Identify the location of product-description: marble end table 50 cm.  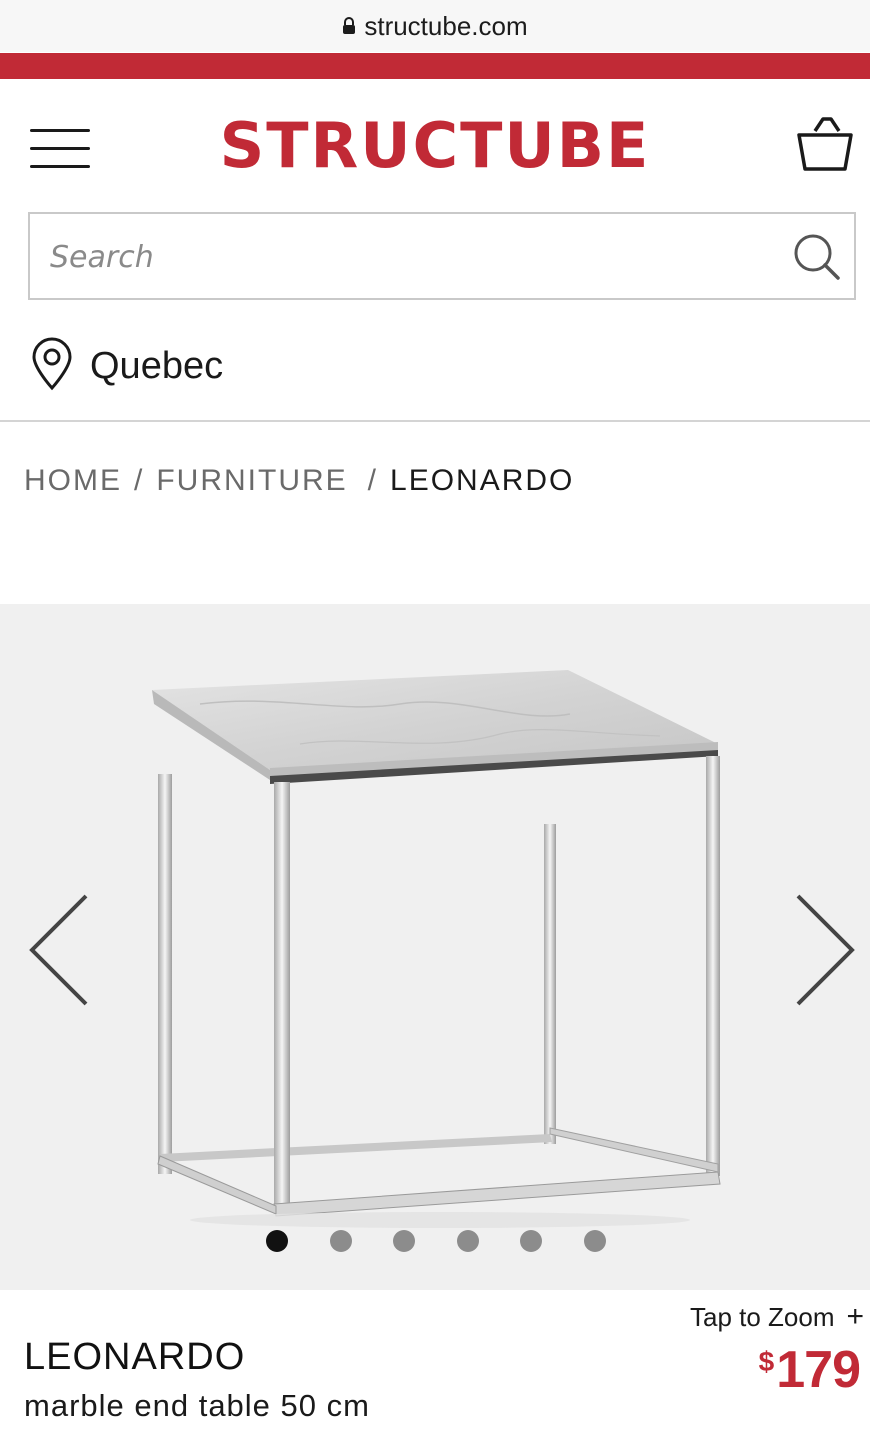
(197, 1405).